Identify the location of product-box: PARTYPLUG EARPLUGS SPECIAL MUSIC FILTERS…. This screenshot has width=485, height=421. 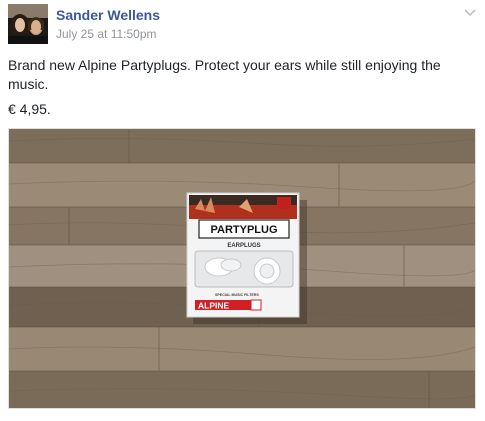
(243, 255).